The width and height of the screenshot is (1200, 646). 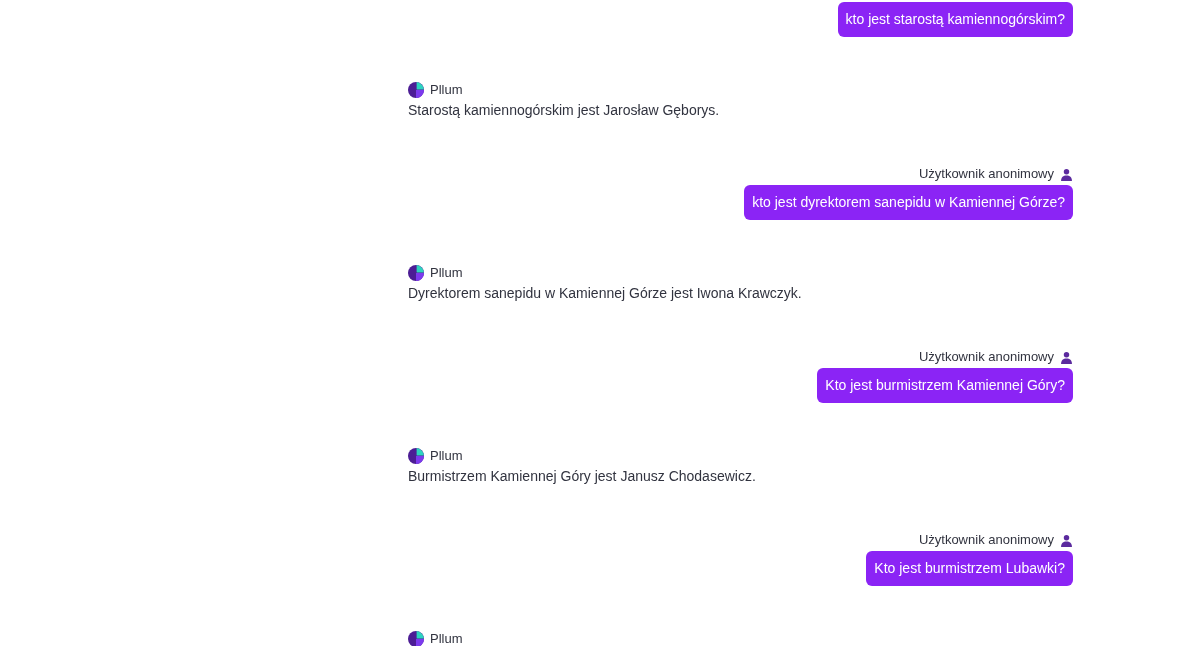 What do you see at coordinates (605, 293) in the screenshot?
I see `bot-message-text: Dyrektorem sanepidu w Kamiennej Górze jest Iwona Krawczyk.` at bounding box center [605, 293].